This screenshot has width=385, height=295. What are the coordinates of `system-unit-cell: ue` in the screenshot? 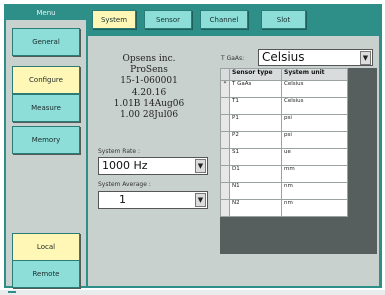 It's located at (314, 157).